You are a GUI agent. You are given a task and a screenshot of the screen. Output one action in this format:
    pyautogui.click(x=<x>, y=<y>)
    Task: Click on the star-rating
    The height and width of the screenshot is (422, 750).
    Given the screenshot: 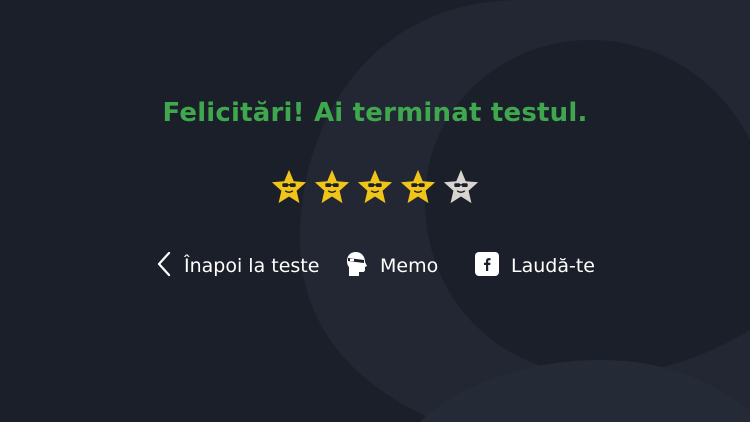 What is the action you would take?
    pyautogui.click(x=376, y=188)
    